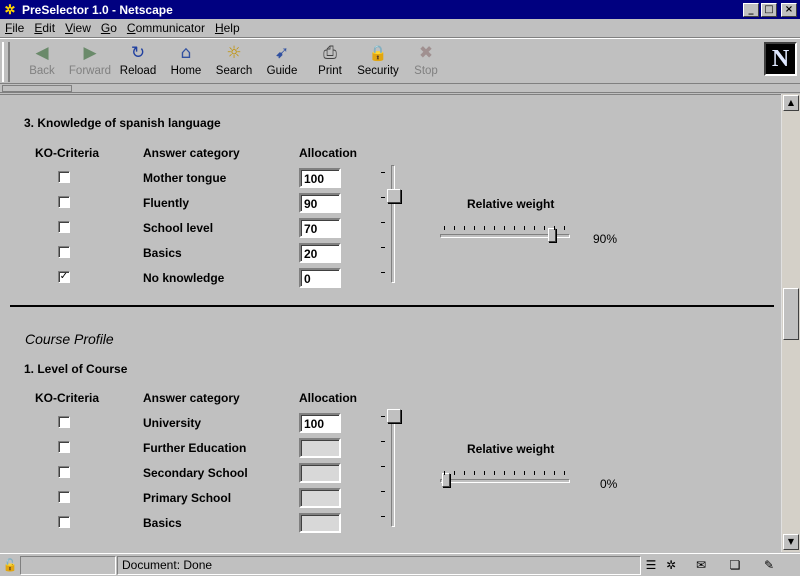  I want to click on security-lock-icon: 🔓, so click(10, 565).